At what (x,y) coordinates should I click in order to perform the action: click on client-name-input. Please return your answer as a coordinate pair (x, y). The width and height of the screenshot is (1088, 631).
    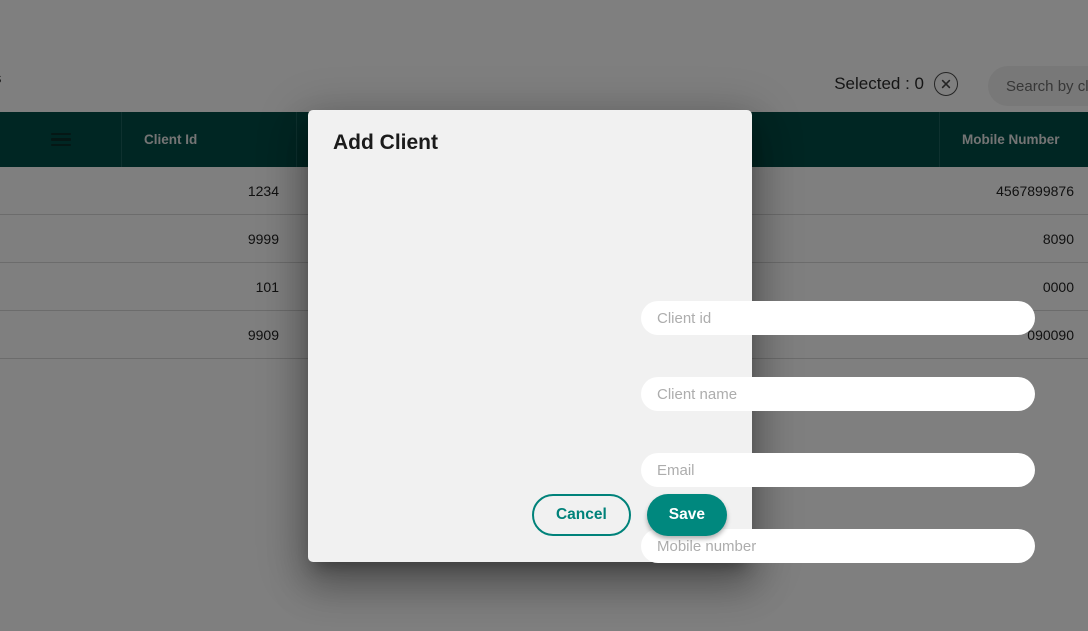
    Looking at the image, I should click on (838, 394).